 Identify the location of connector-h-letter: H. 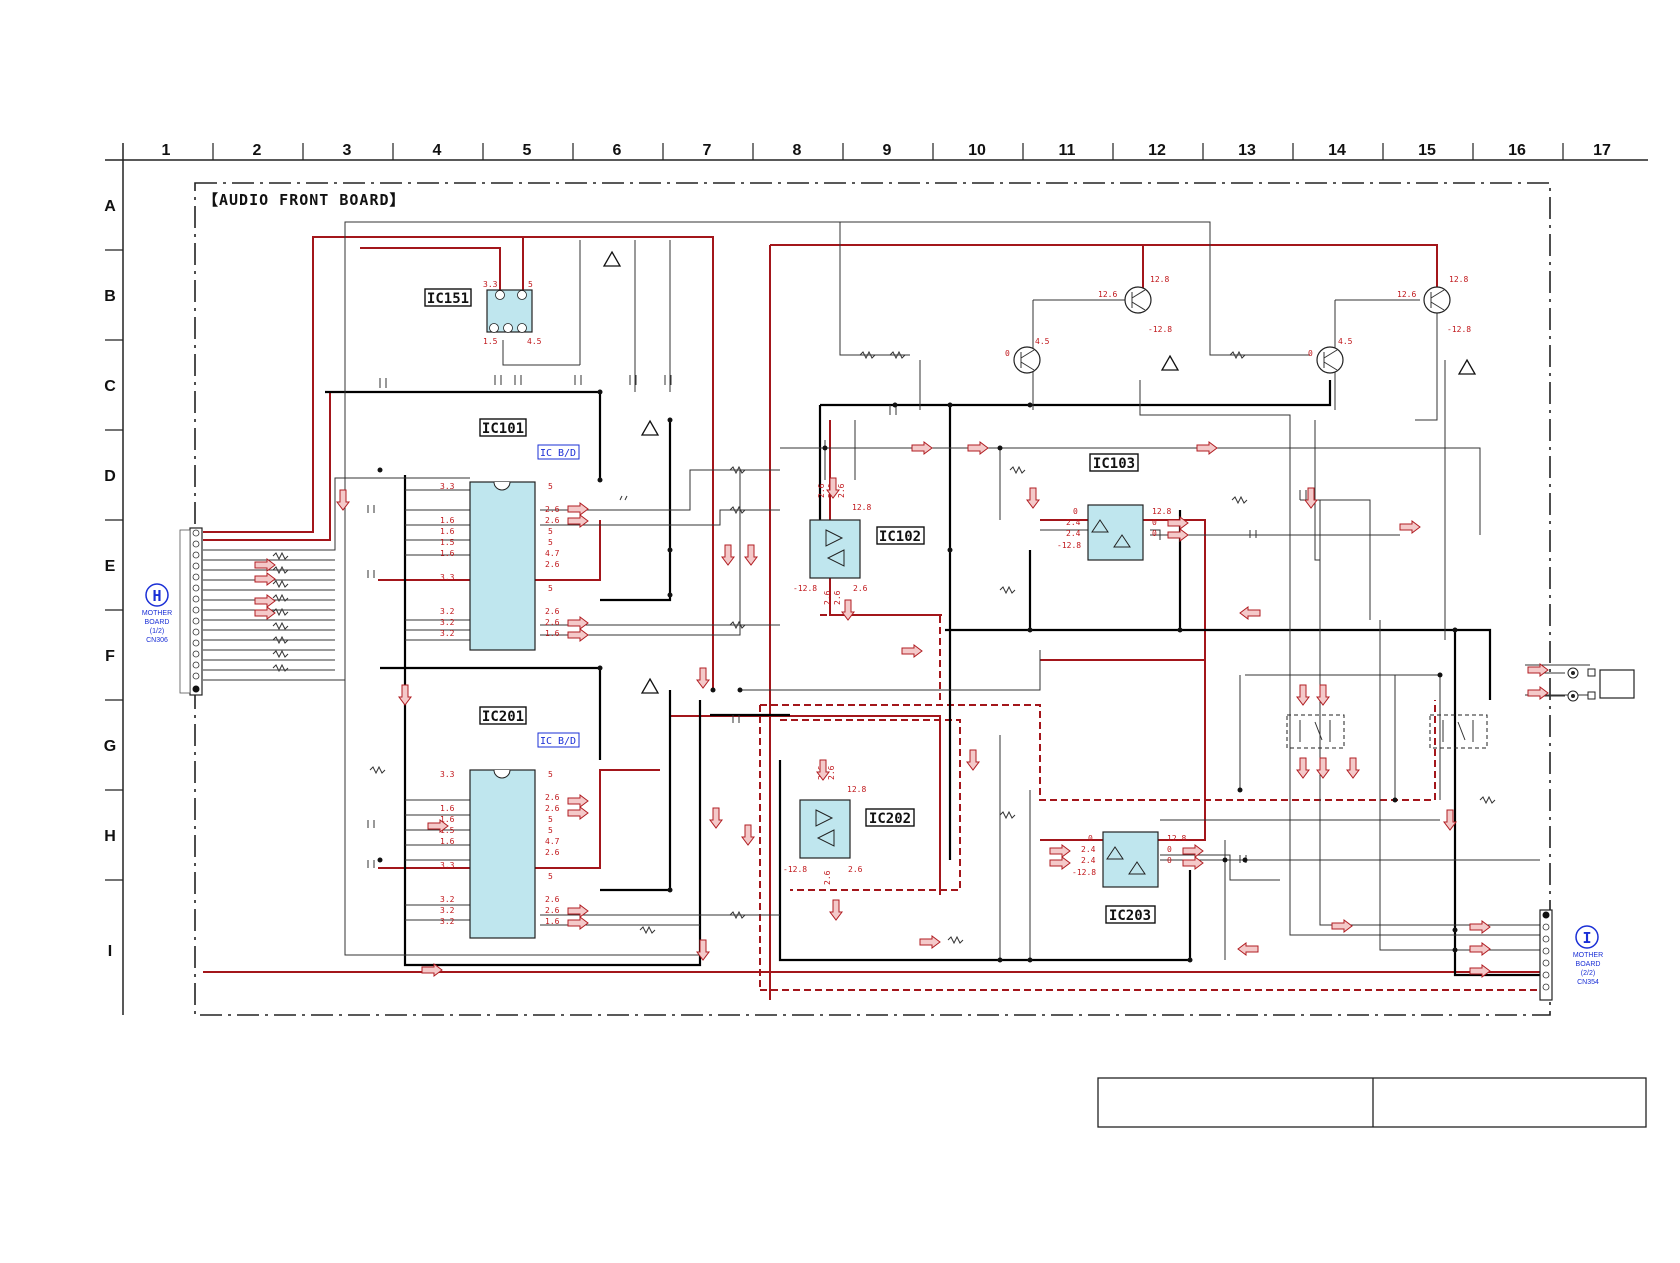
(156, 596).